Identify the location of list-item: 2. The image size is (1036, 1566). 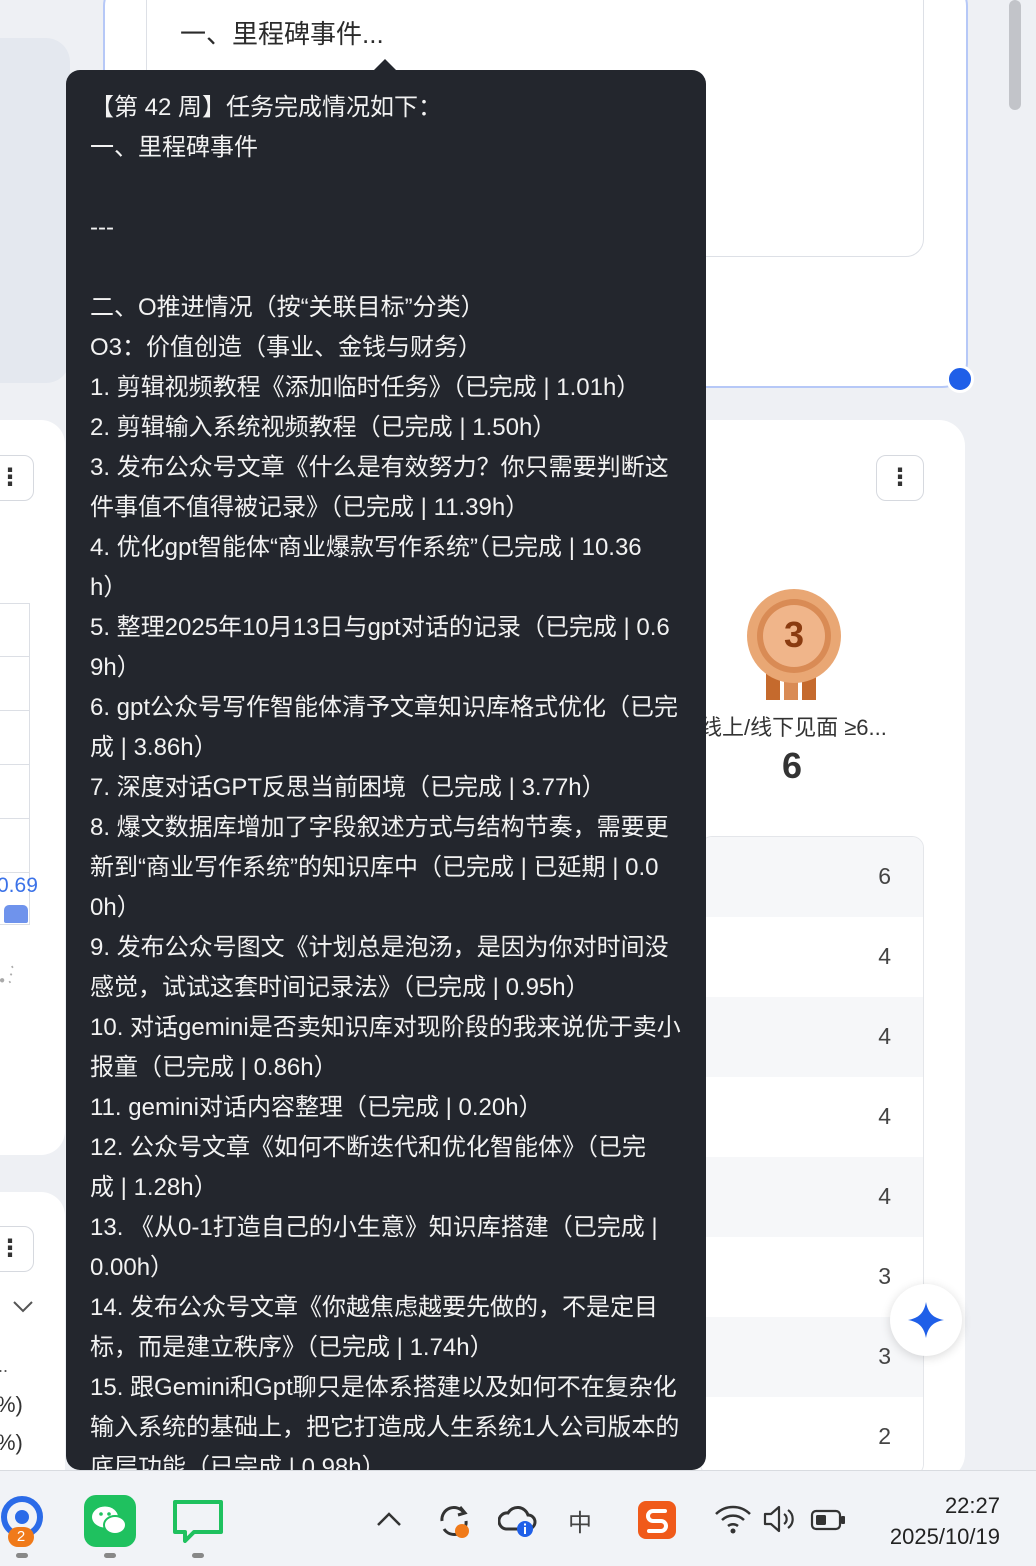
(812, 1433).